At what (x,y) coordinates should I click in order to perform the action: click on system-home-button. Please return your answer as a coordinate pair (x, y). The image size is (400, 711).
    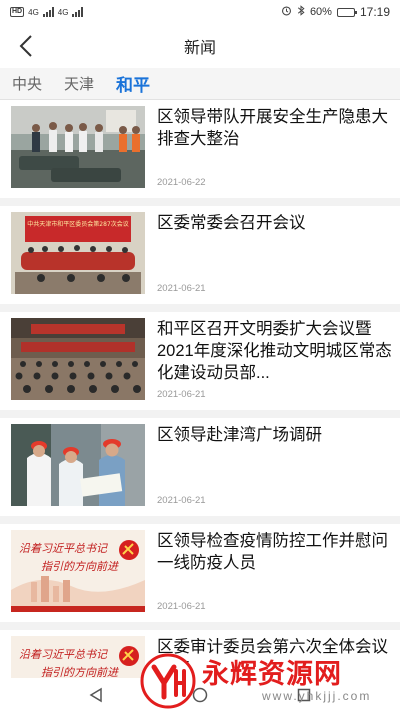
    Looking at the image, I should click on (200, 695).